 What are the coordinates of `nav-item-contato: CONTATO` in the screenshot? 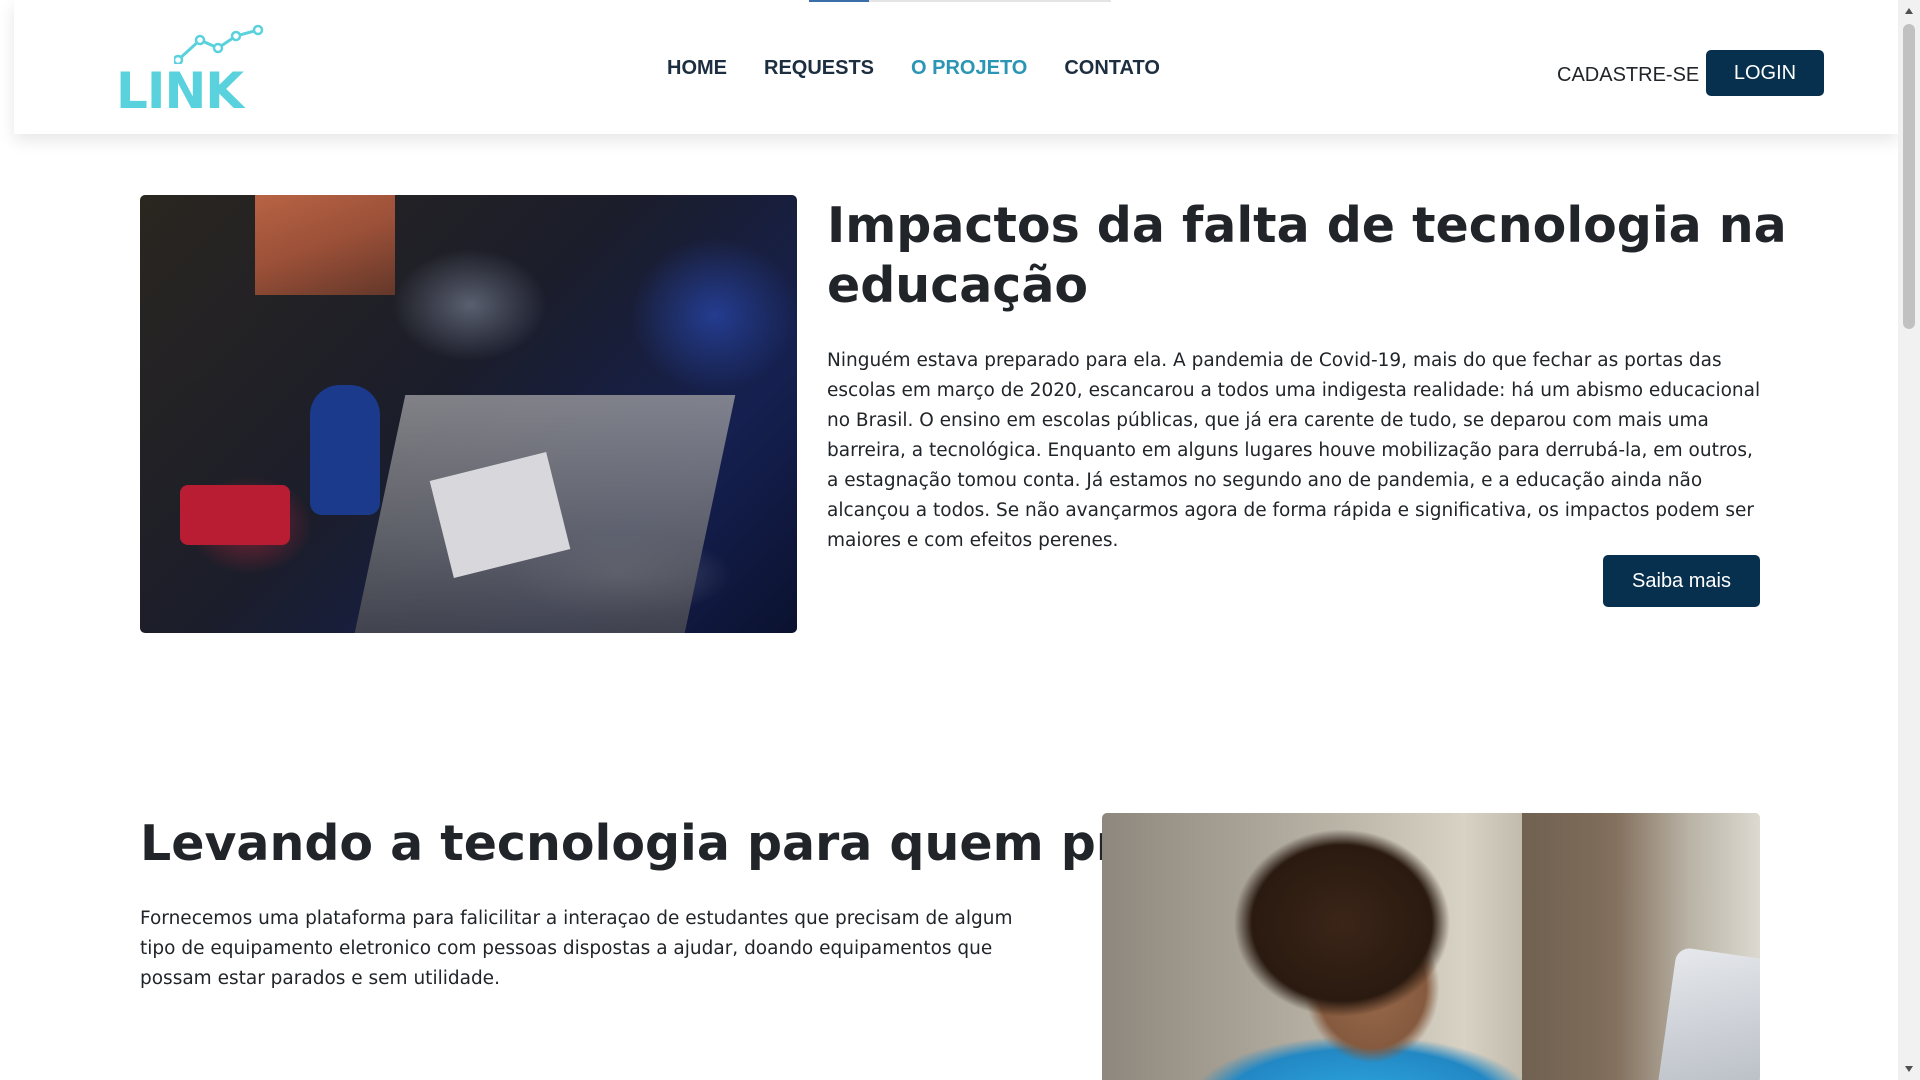 It's located at (1112, 68).